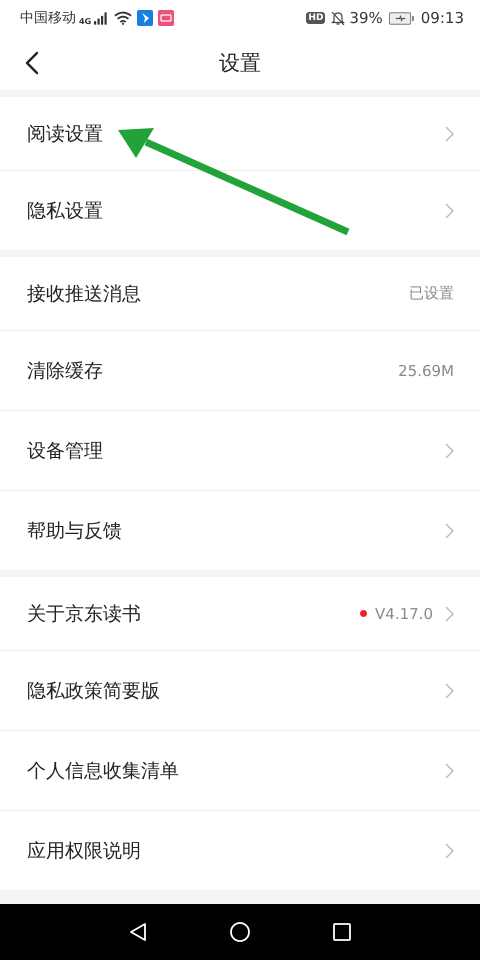  What do you see at coordinates (85, 21) in the screenshot?
I see `network-label: 4G` at bounding box center [85, 21].